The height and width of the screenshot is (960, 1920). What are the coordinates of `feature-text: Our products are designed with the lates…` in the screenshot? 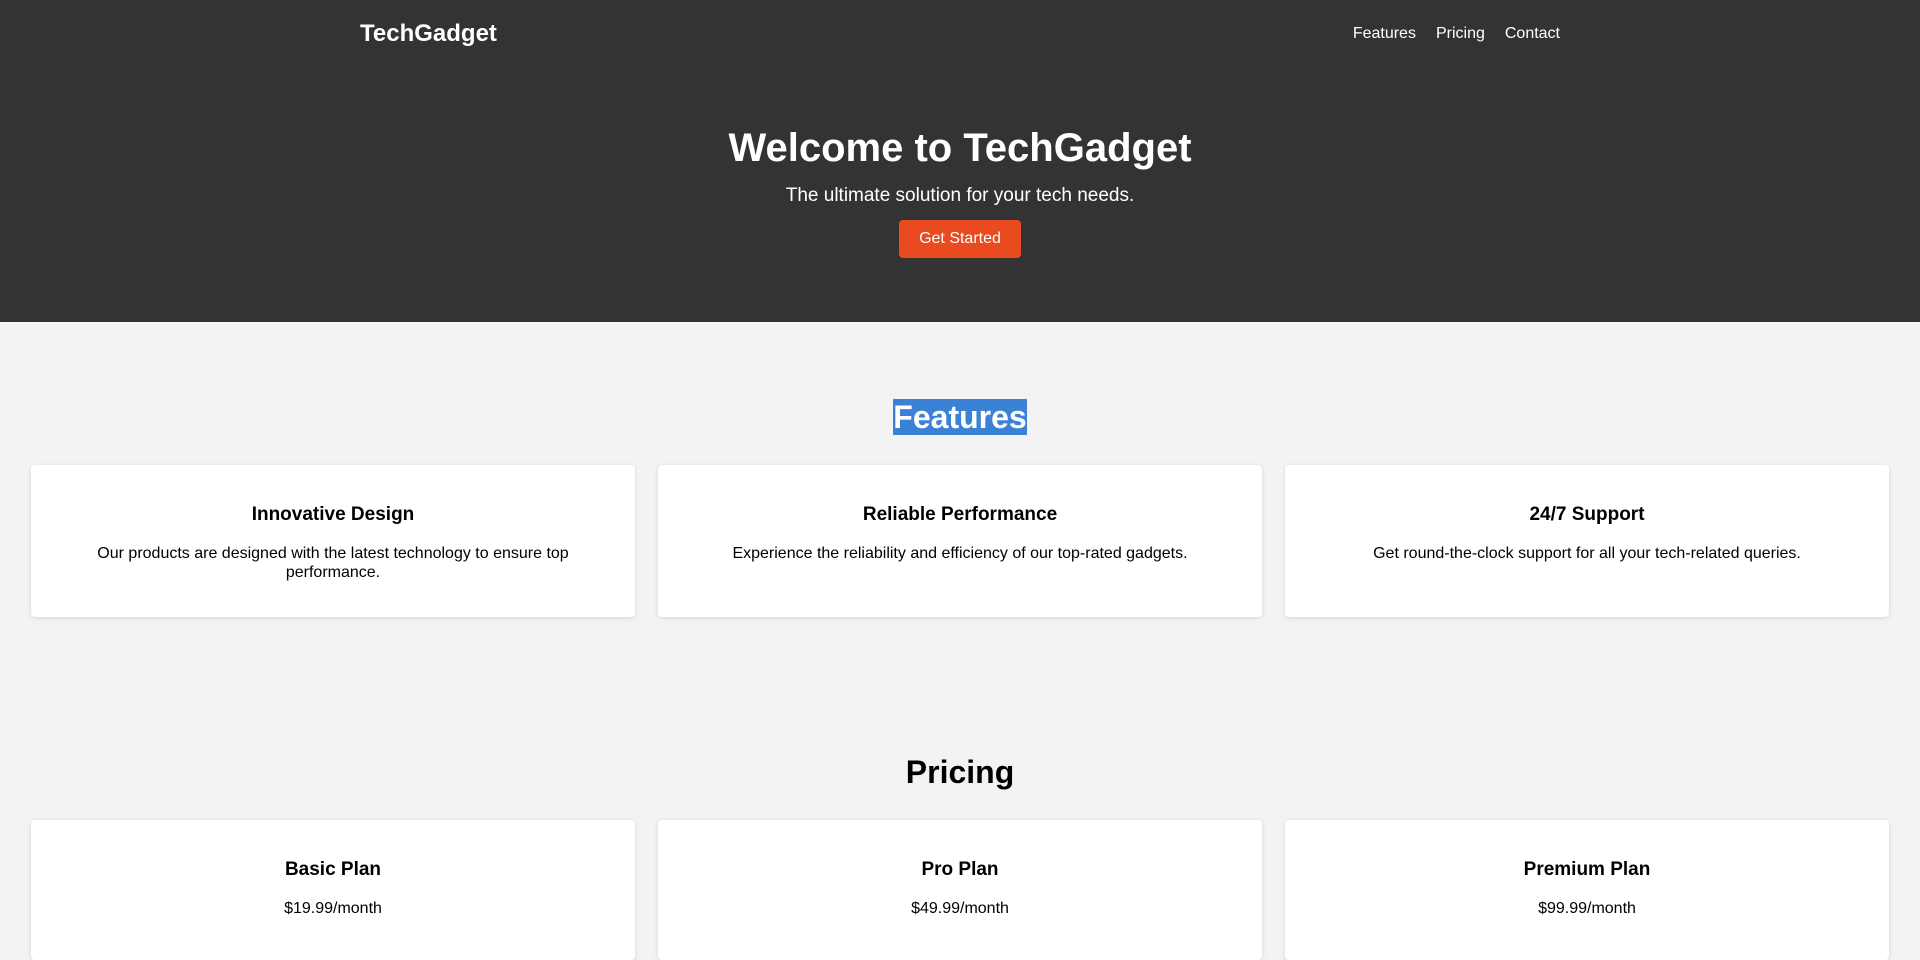 It's located at (333, 563).